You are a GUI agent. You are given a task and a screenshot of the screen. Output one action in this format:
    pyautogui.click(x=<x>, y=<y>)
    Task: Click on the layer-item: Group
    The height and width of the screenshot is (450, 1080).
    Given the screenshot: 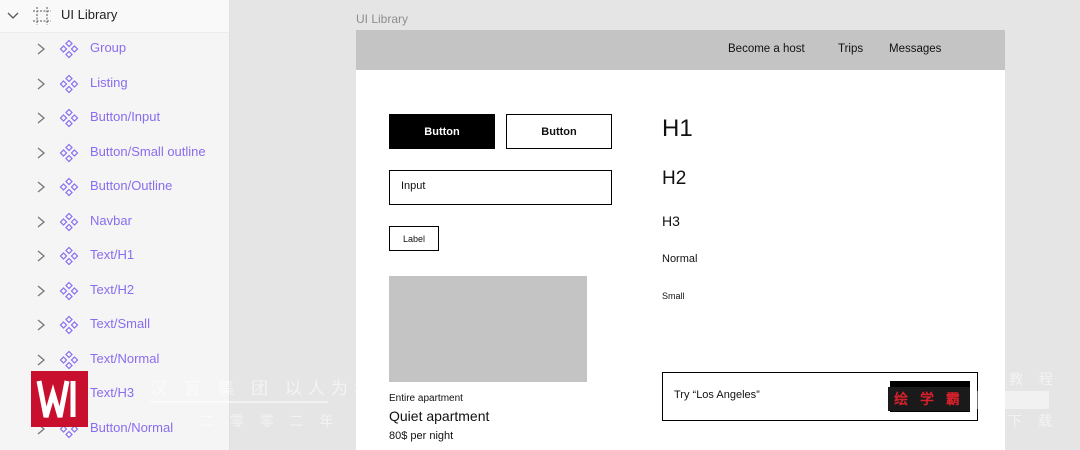 What is the action you would take?
    pyautogui.click(x=114, y=49)
    